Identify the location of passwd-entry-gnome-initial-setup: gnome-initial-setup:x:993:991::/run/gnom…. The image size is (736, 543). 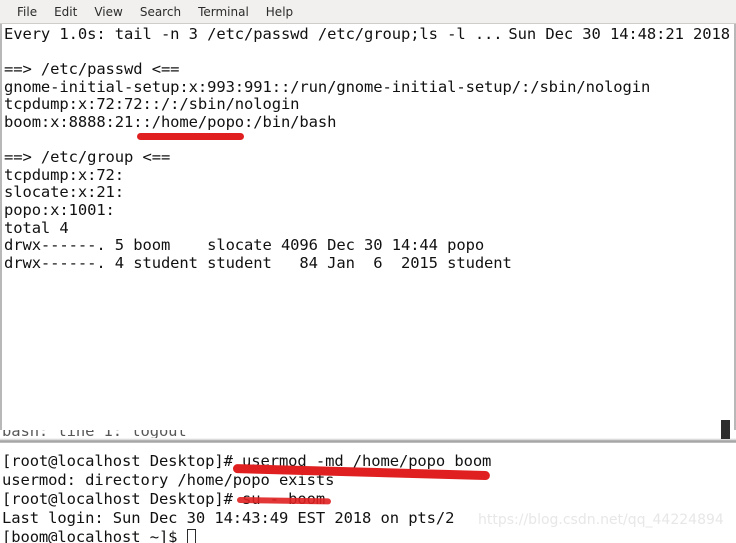
(327, 86).